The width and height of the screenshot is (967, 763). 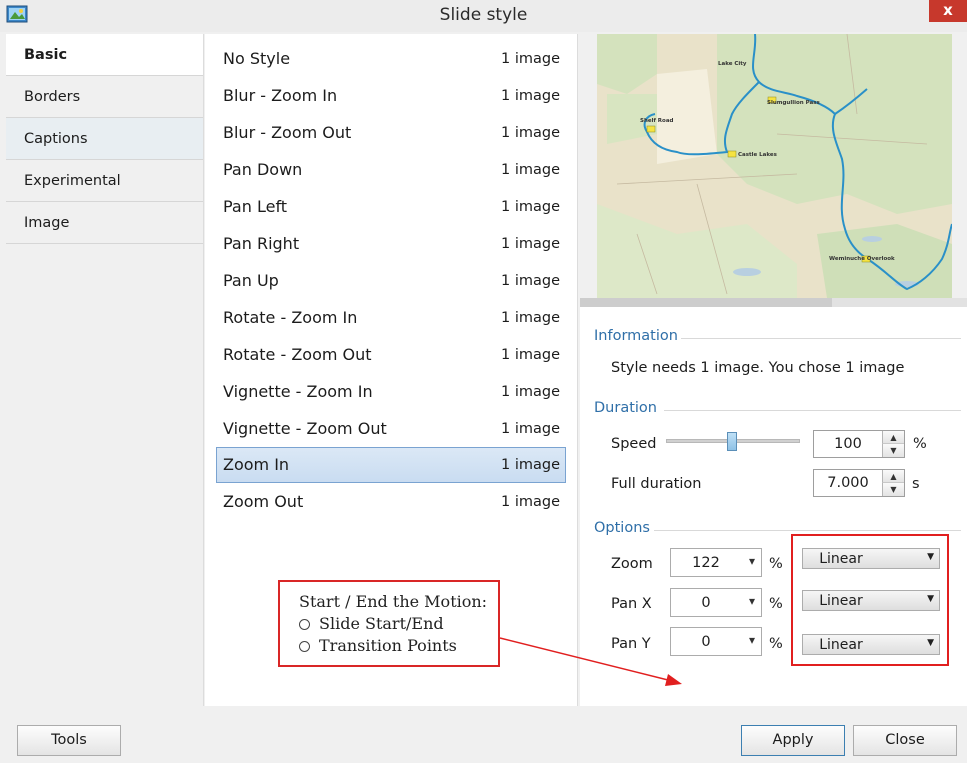 I want to click on style-name: Rotate - Zoom In, so click(x=290, y=317).